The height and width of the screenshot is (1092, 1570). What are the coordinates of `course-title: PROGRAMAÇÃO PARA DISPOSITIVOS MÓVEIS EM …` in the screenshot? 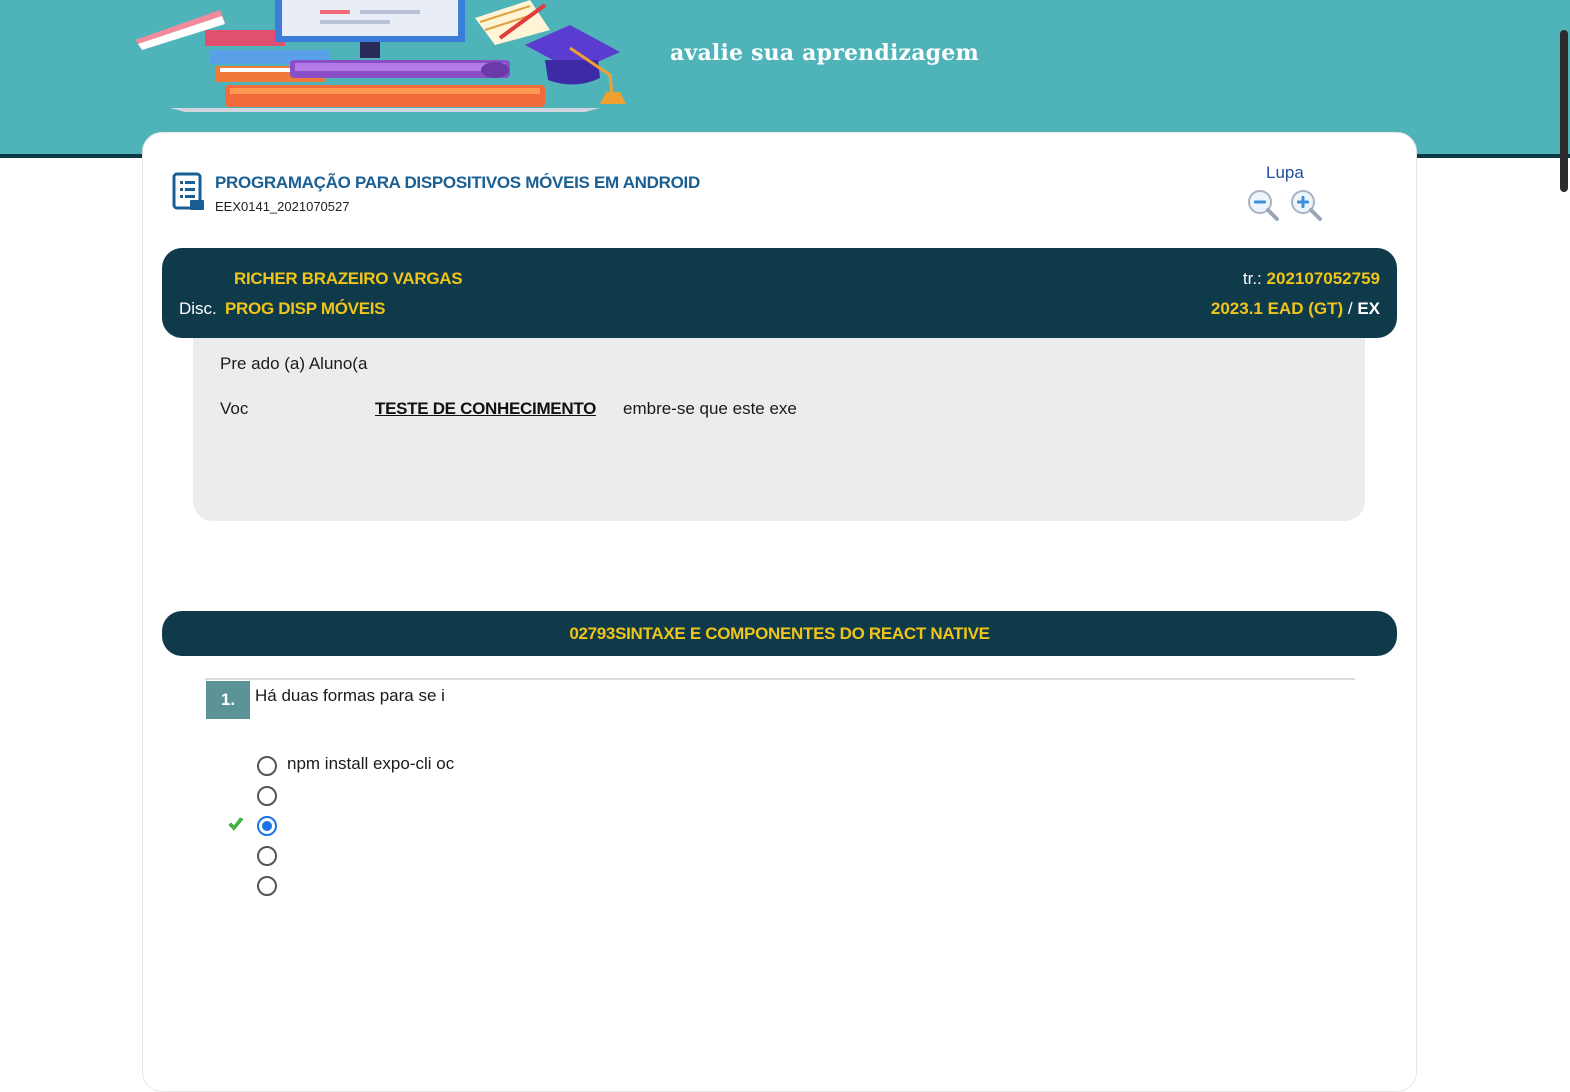 It's located at (457, 182).